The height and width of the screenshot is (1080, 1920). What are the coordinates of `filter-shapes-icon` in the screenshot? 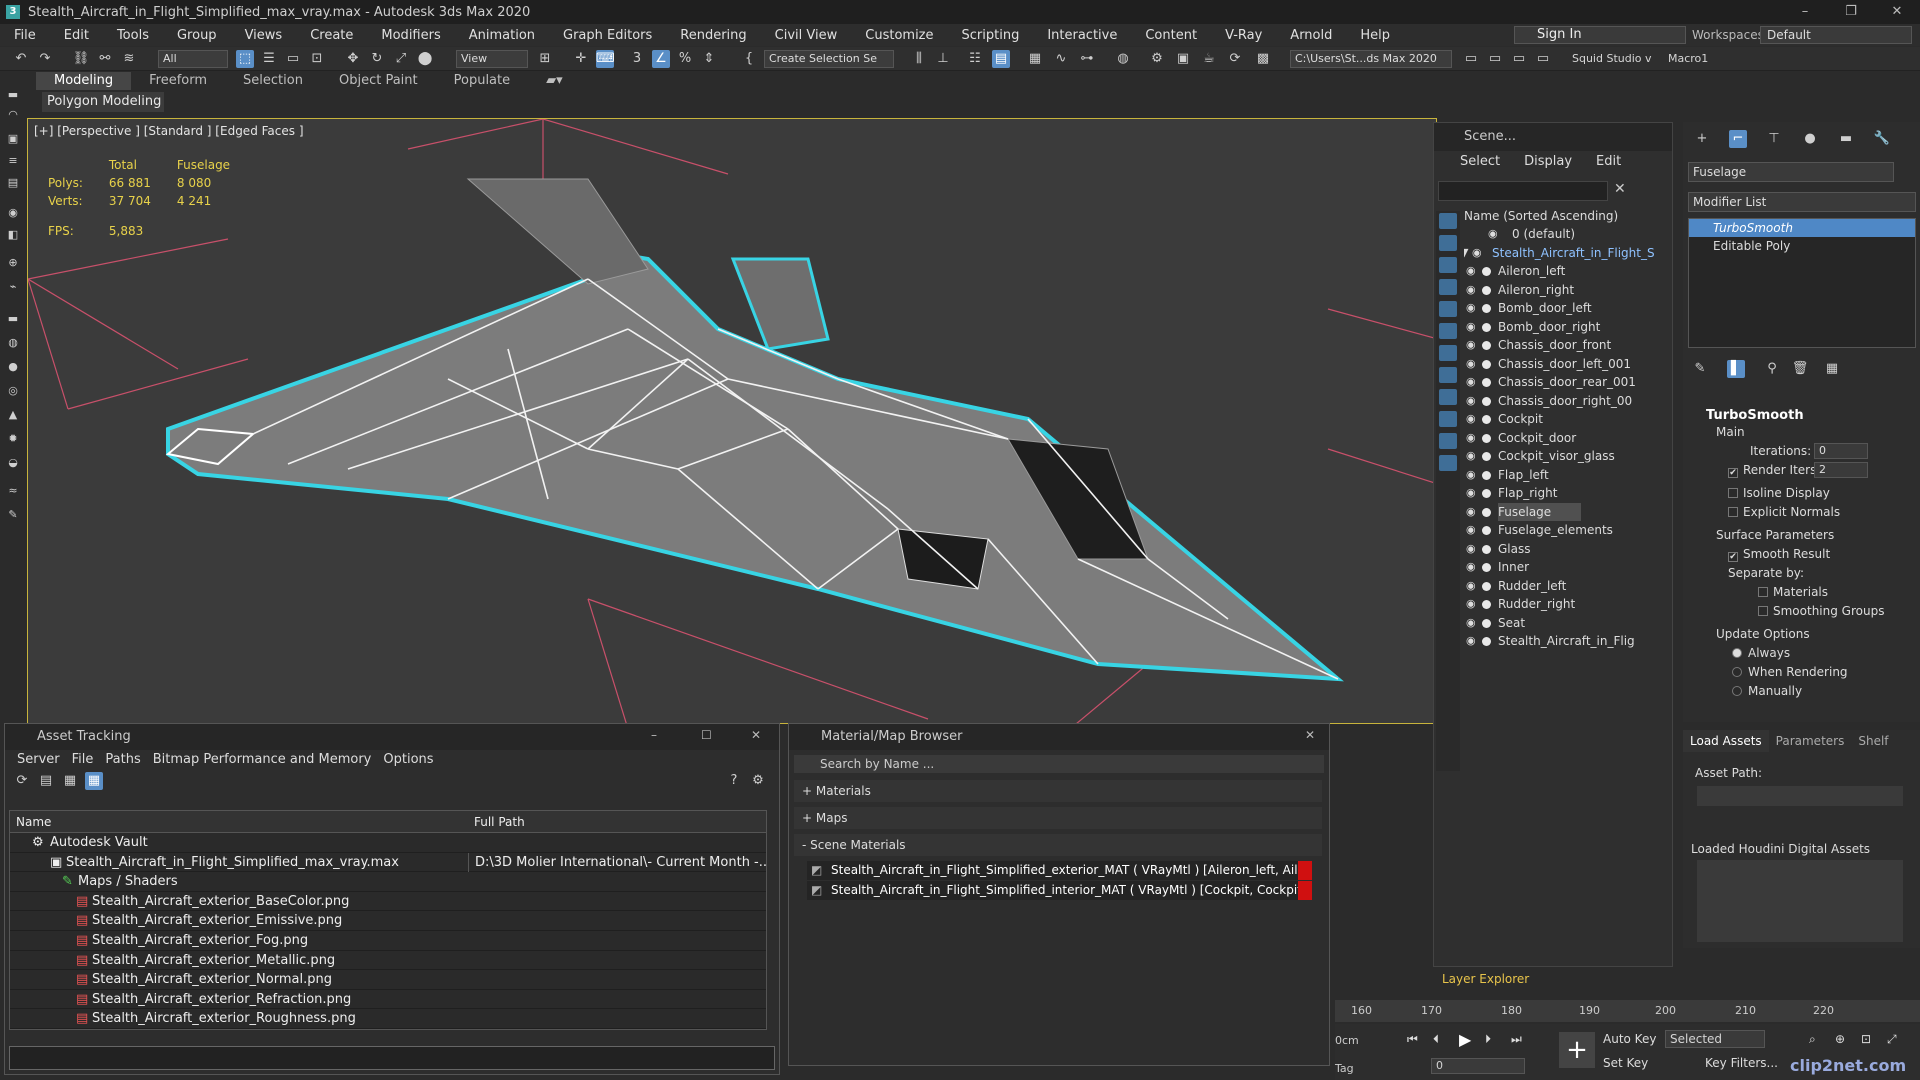 It's located at (1448, 243).